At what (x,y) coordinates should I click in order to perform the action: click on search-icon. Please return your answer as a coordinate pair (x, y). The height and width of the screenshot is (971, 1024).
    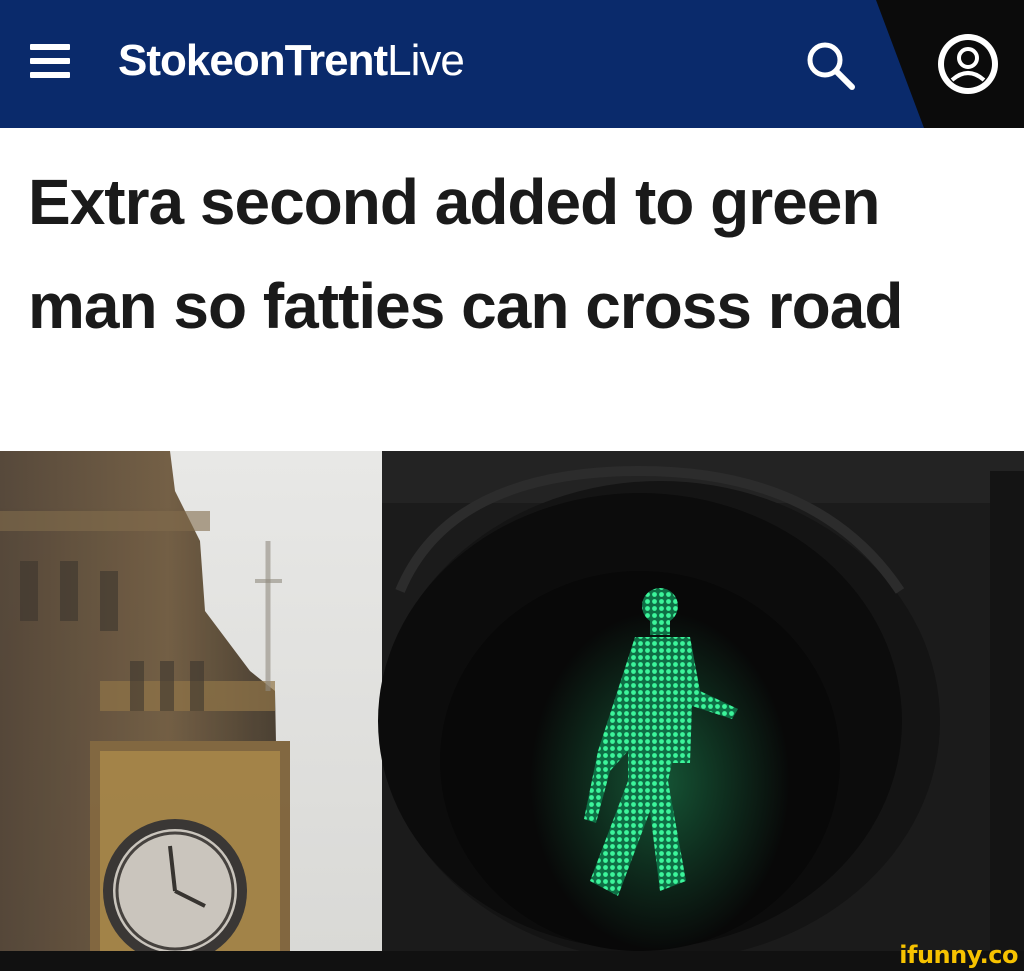
    Looking at the image, I should click on (830, 65).